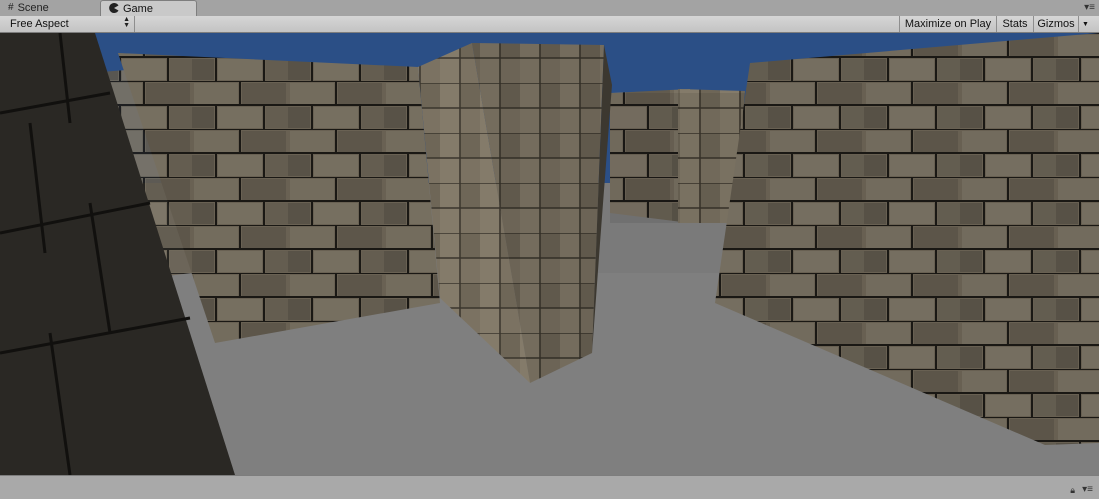  Describe the element at coordinates (677, 158) in the screenshot. I see `far-wall-center-shade` at that location.